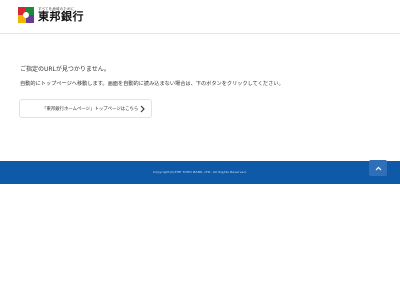 The height and width of the screenshot is (300, 400). I want to click on chevron-up-icon, so click(378, 168).